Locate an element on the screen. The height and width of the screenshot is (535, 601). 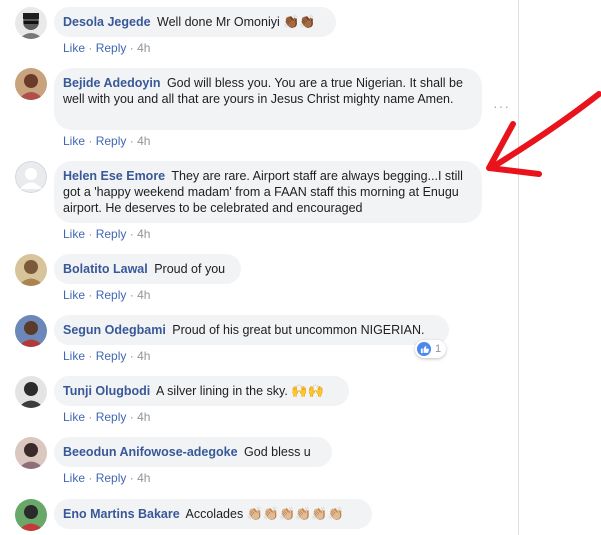
comment-bubble: Desola Jegede Well done Mr Omoniyi 👏🏾👏🏾 is located at coordinates (195, 22).